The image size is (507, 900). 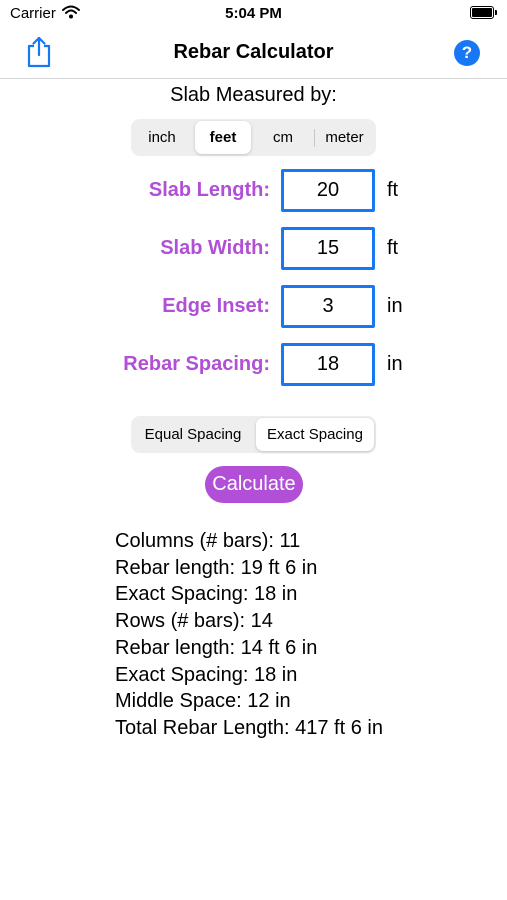 I want to click on edge-inset-label: Edge Inset:, so click(x=216, y=306).